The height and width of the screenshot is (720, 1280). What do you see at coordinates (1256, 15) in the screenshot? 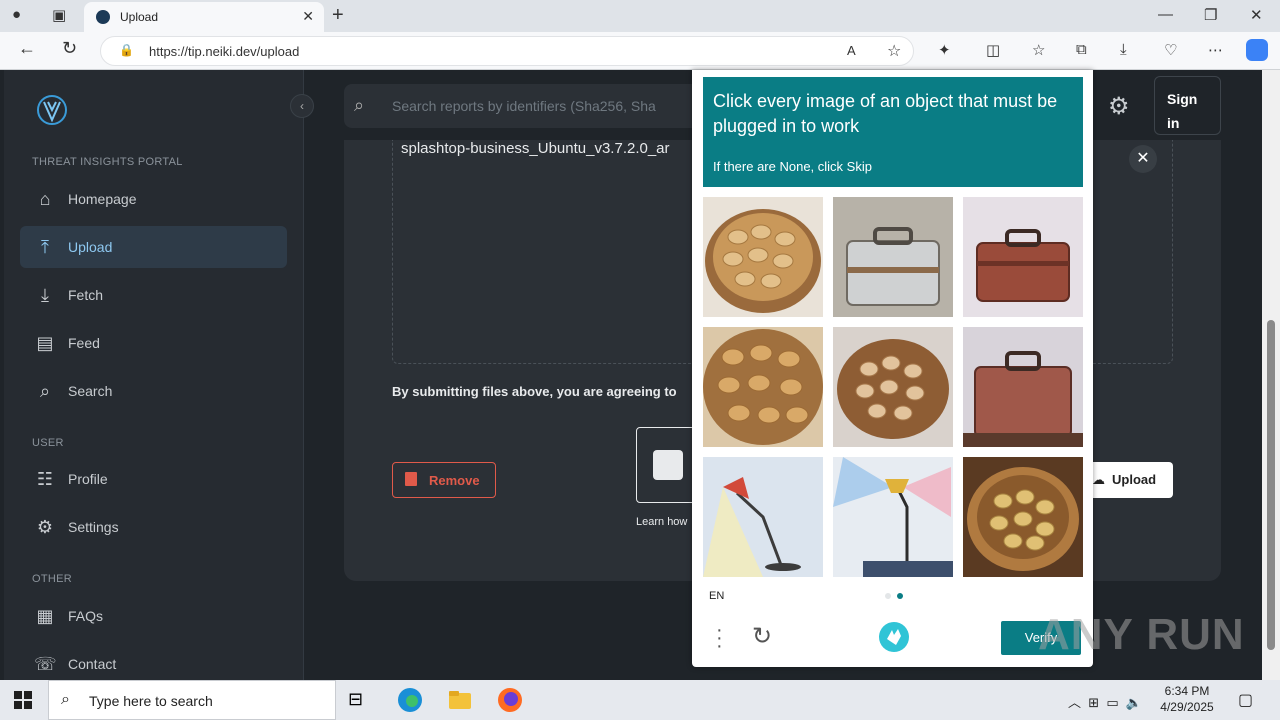
I see `window-close-icon: ✕` at bounding box center [1256, 15].